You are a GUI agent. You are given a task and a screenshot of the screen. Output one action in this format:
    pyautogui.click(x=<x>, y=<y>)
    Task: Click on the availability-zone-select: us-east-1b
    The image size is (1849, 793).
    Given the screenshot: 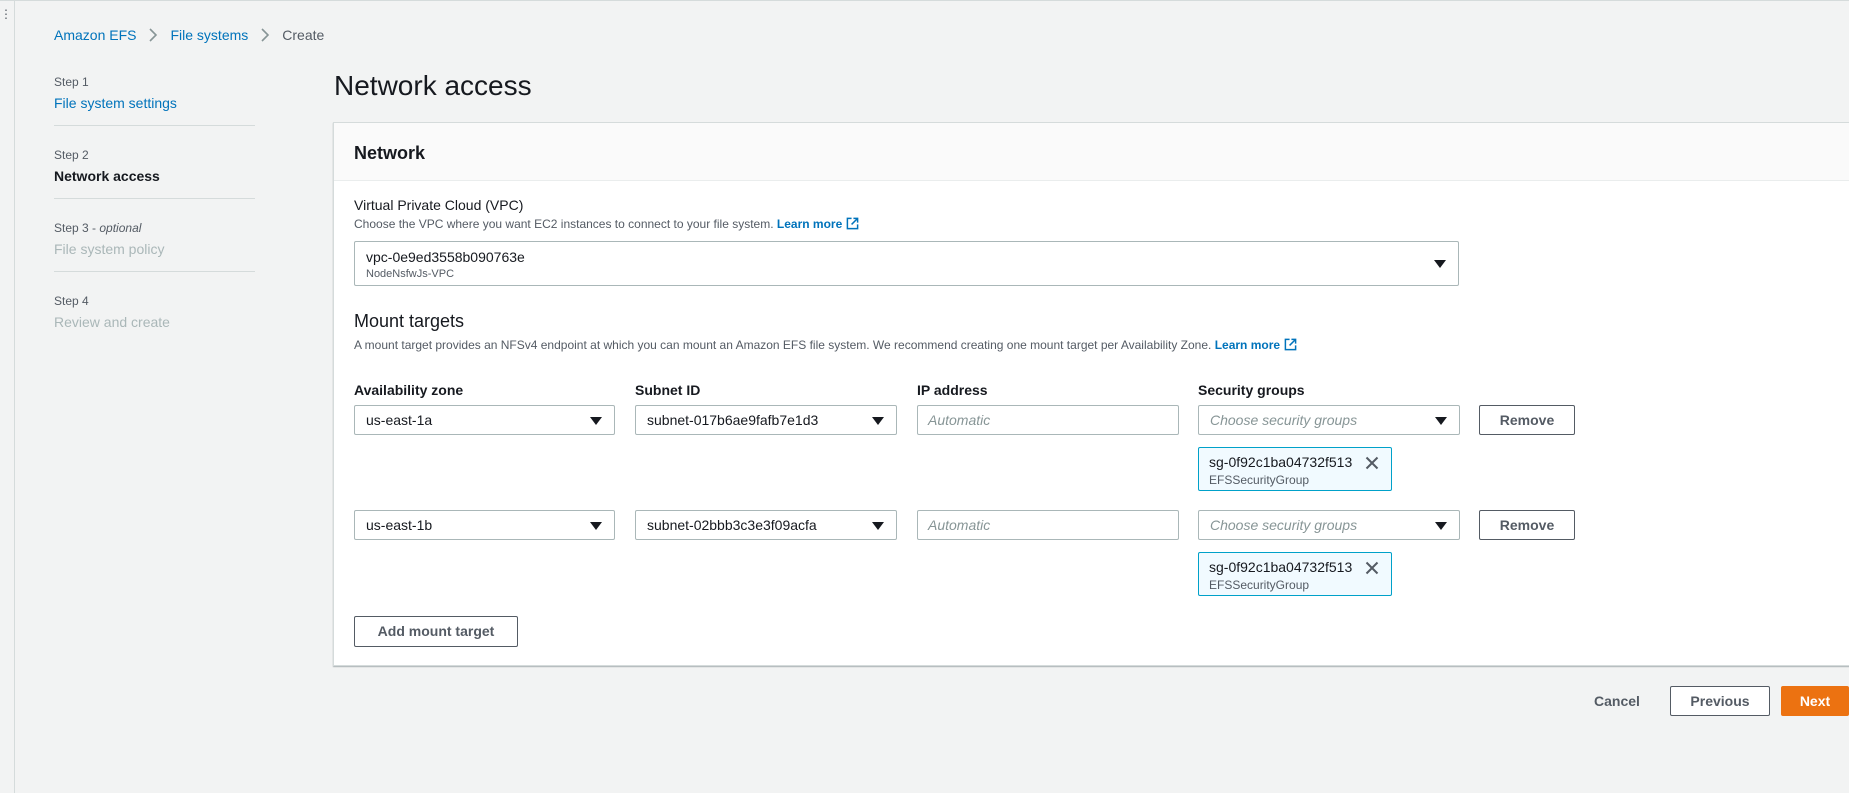 What is the action you would take?
    pyautogui.click(x=484, y=525)
    